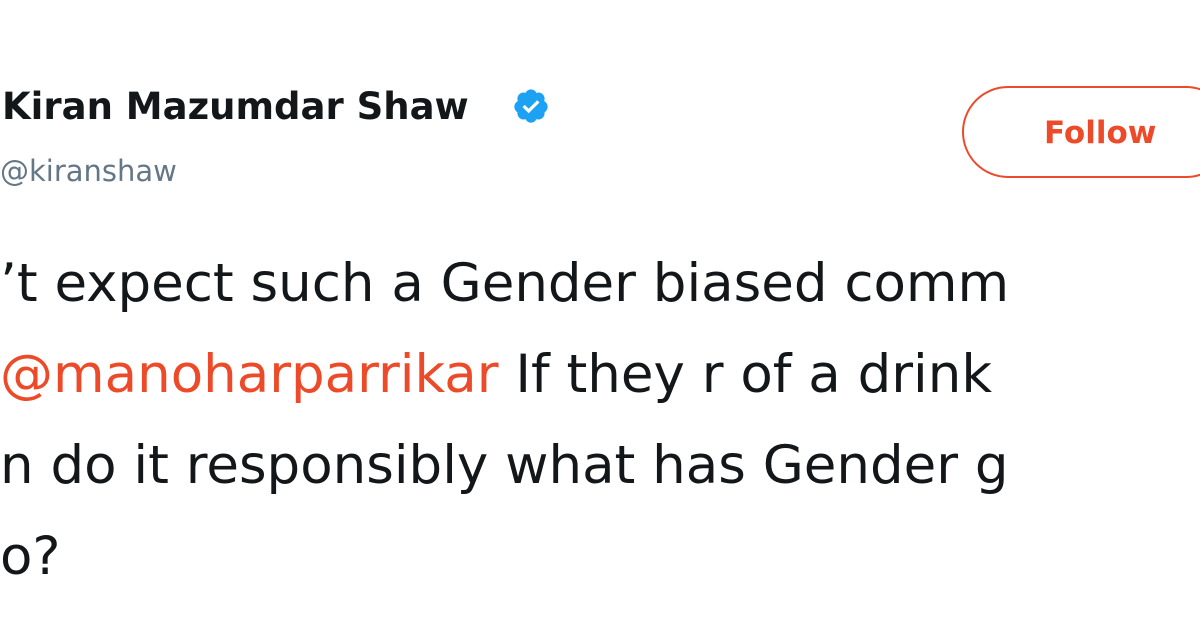 This screenshot has width=1200, height=630. What do you see at coordinates (249, 374) in the screenshot?
I see `mention-link: @manoharparrikar` at bounding box center [249, 374].